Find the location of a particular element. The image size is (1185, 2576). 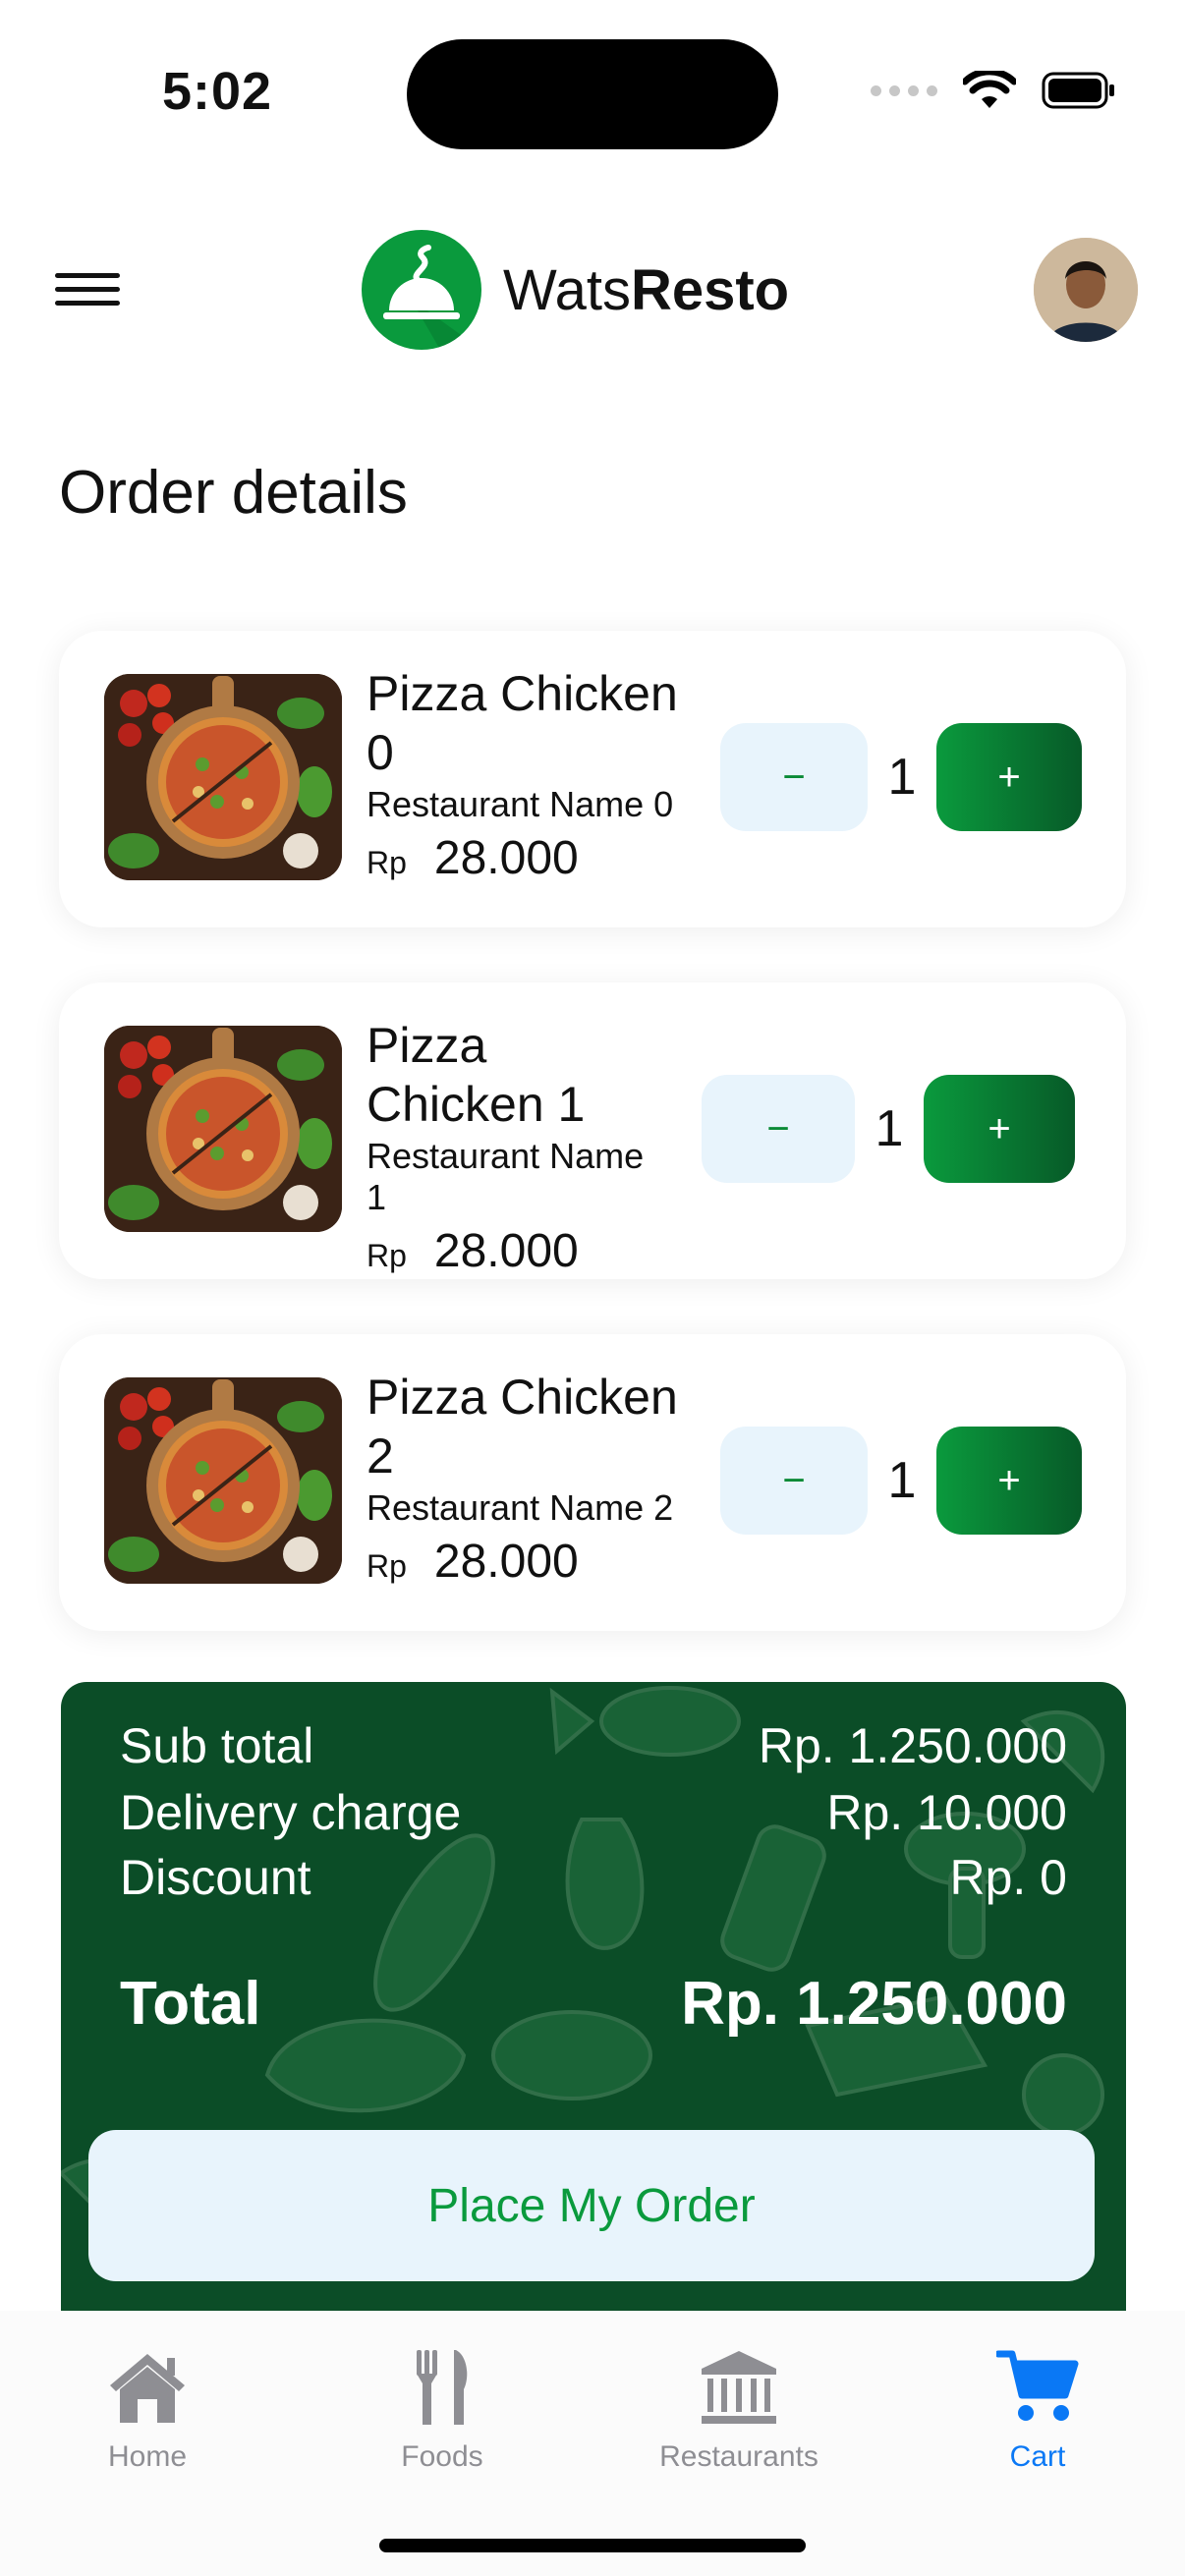

status-icons is located at coordinates (994, 90).